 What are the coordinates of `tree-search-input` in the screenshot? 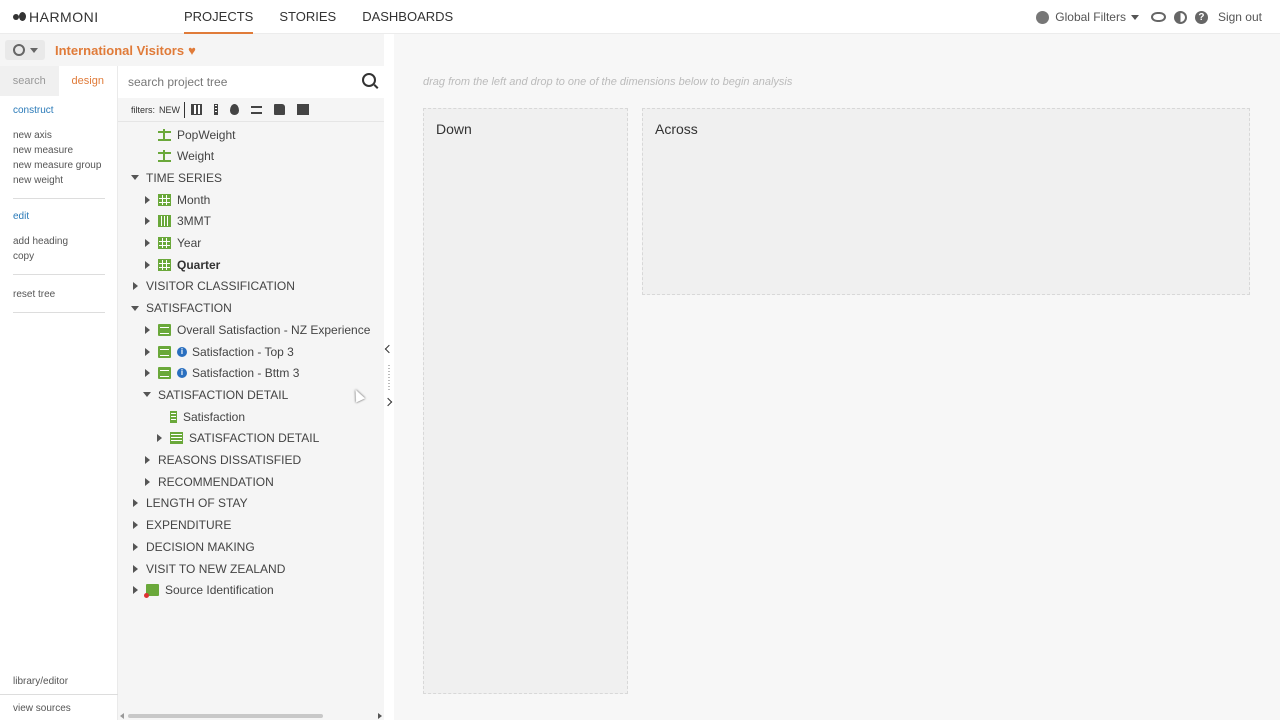 It's located at (238, 82).